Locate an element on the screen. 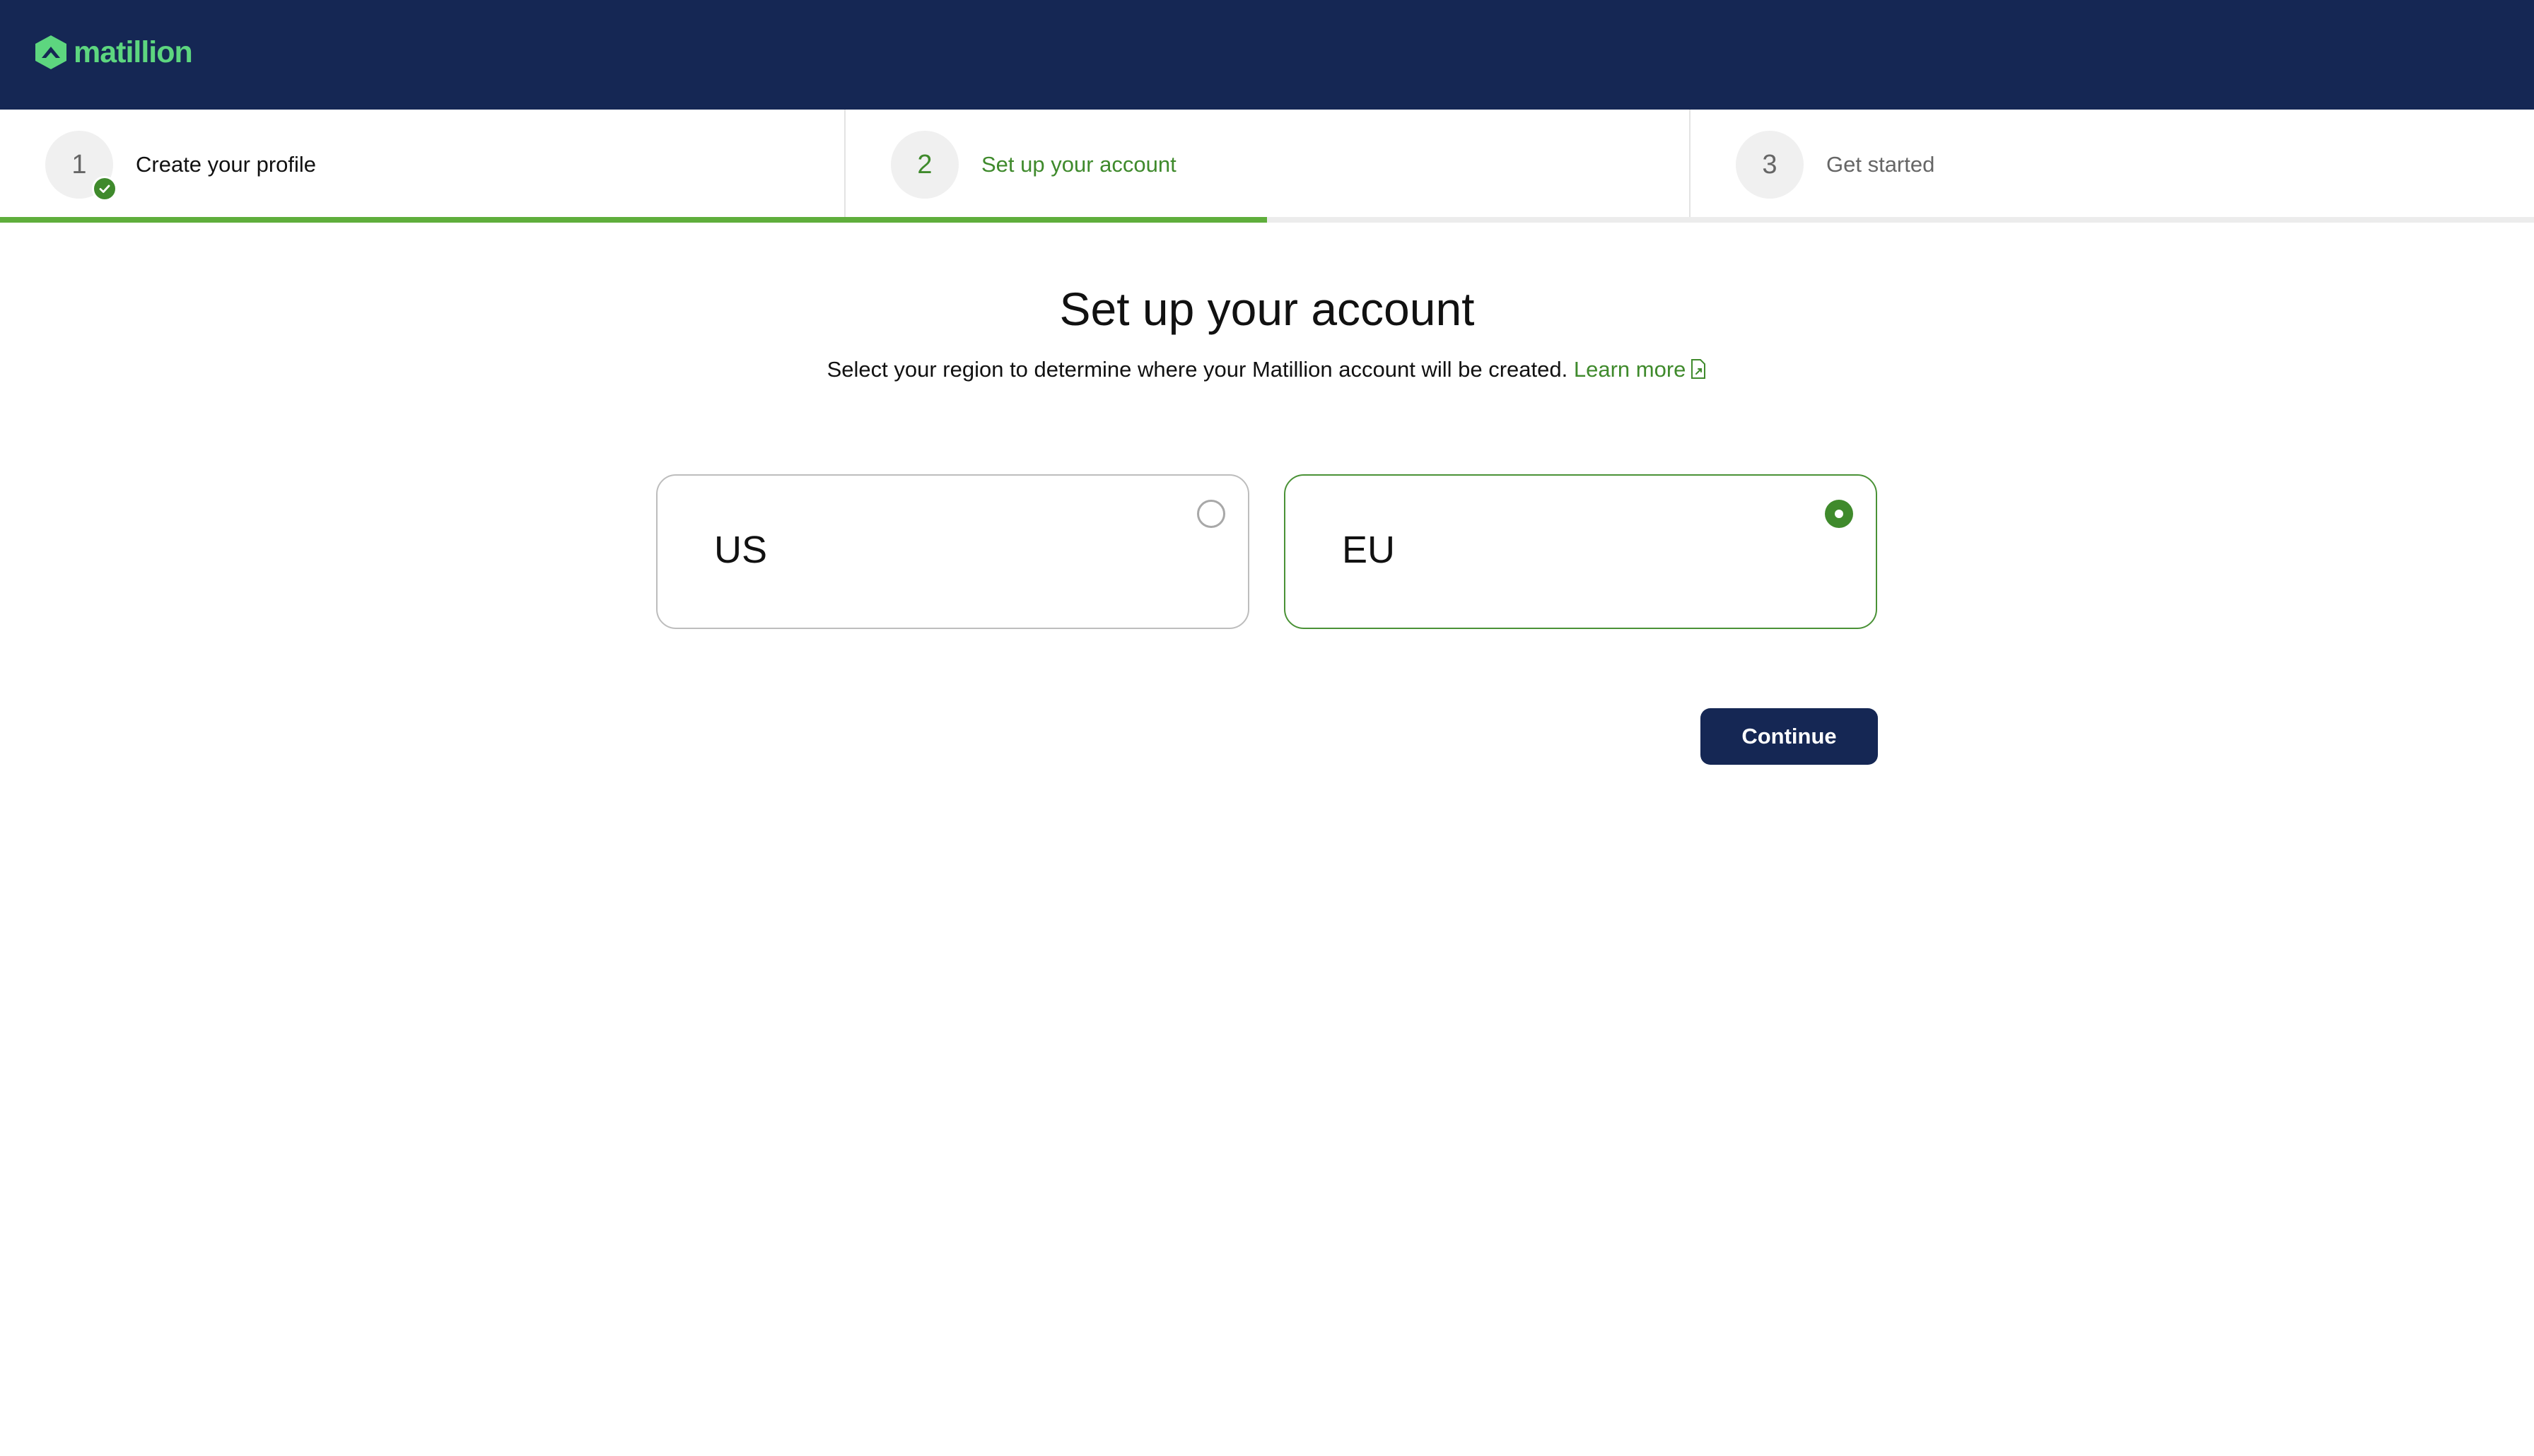 This screenshot has width=2534, height=1456. step-label: Set up your account is located at coordinates (1078, 165).